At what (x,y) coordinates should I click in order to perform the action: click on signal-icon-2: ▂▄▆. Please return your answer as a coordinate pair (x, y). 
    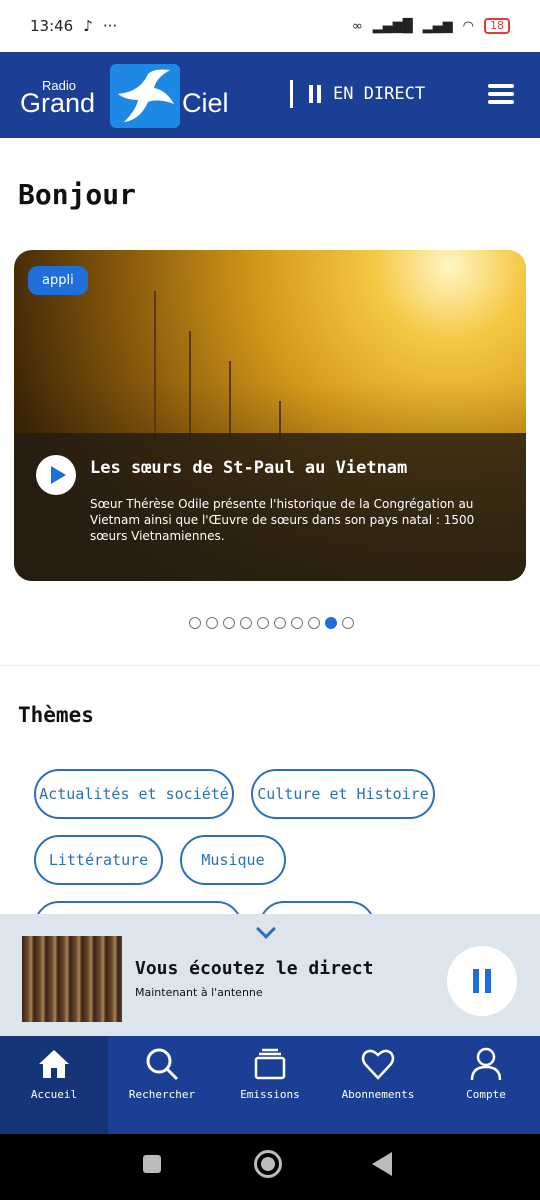
    Looking at the image, I should click on (437, 26).